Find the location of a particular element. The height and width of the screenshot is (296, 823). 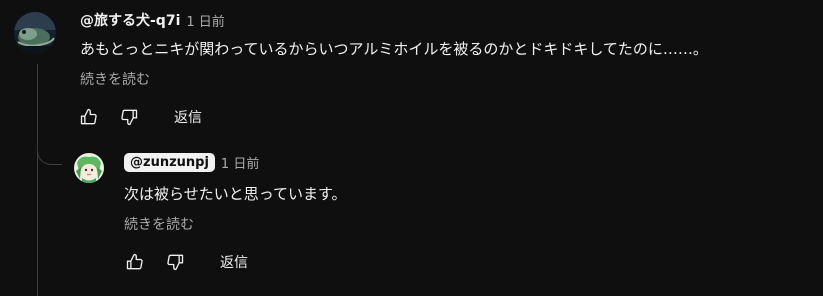

commenter-avatar is located at coordinates (35, 33).